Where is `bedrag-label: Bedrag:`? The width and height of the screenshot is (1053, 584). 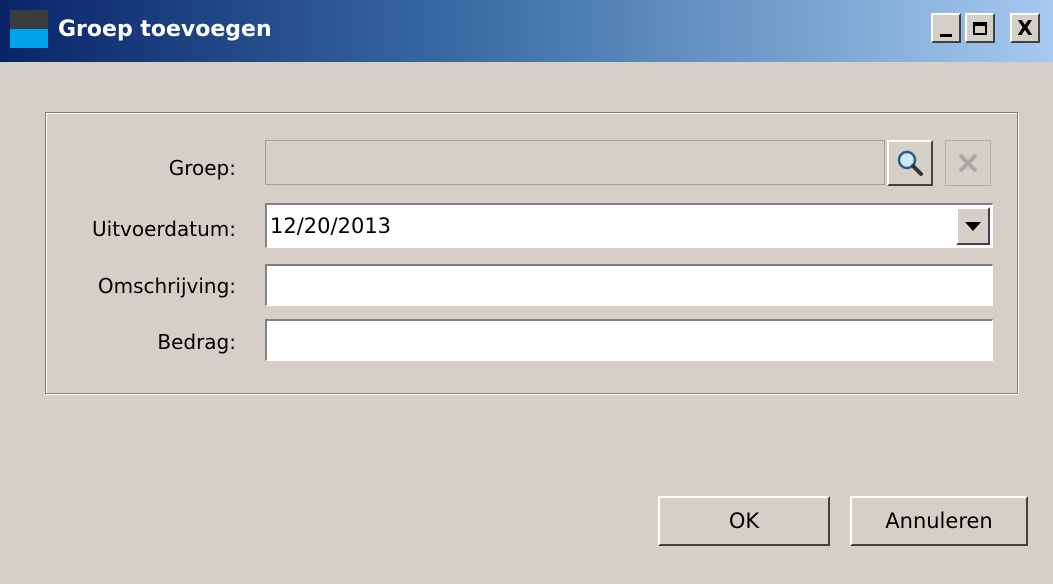 bedrag-label: Bedrag: is located at coordinates (196, 342).